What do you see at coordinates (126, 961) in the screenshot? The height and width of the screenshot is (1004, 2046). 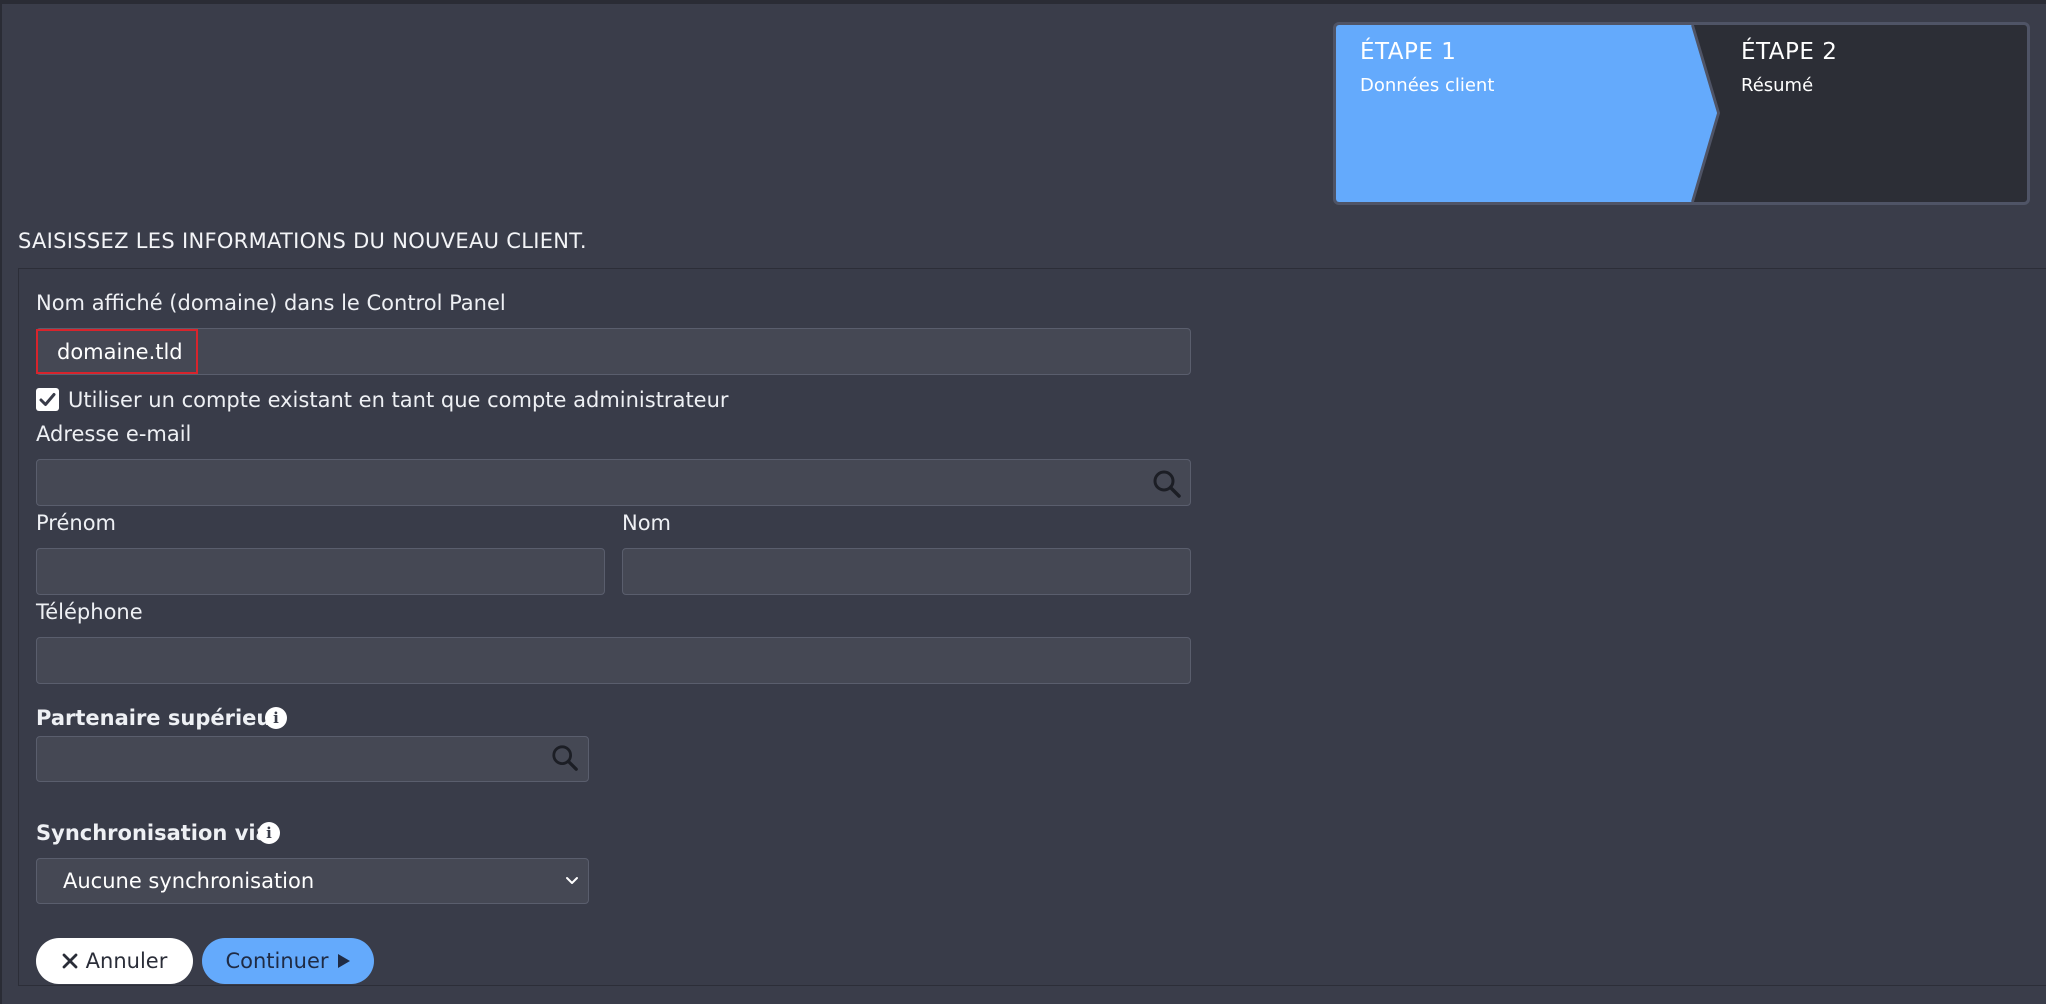 I see `cancel-label: Annuler` at bounding box center [126, 961].